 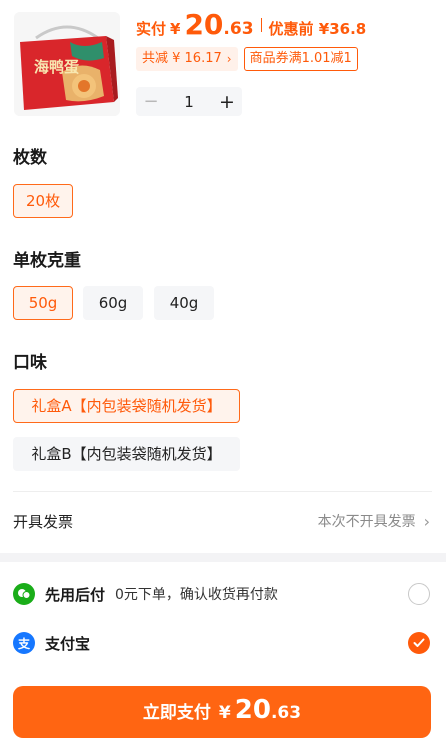 What do you see at coordinates (196, 595) in the screenshot?
I see `payment-desc: 0元下单，确认收货再付款` at bounding box center [196, 595].